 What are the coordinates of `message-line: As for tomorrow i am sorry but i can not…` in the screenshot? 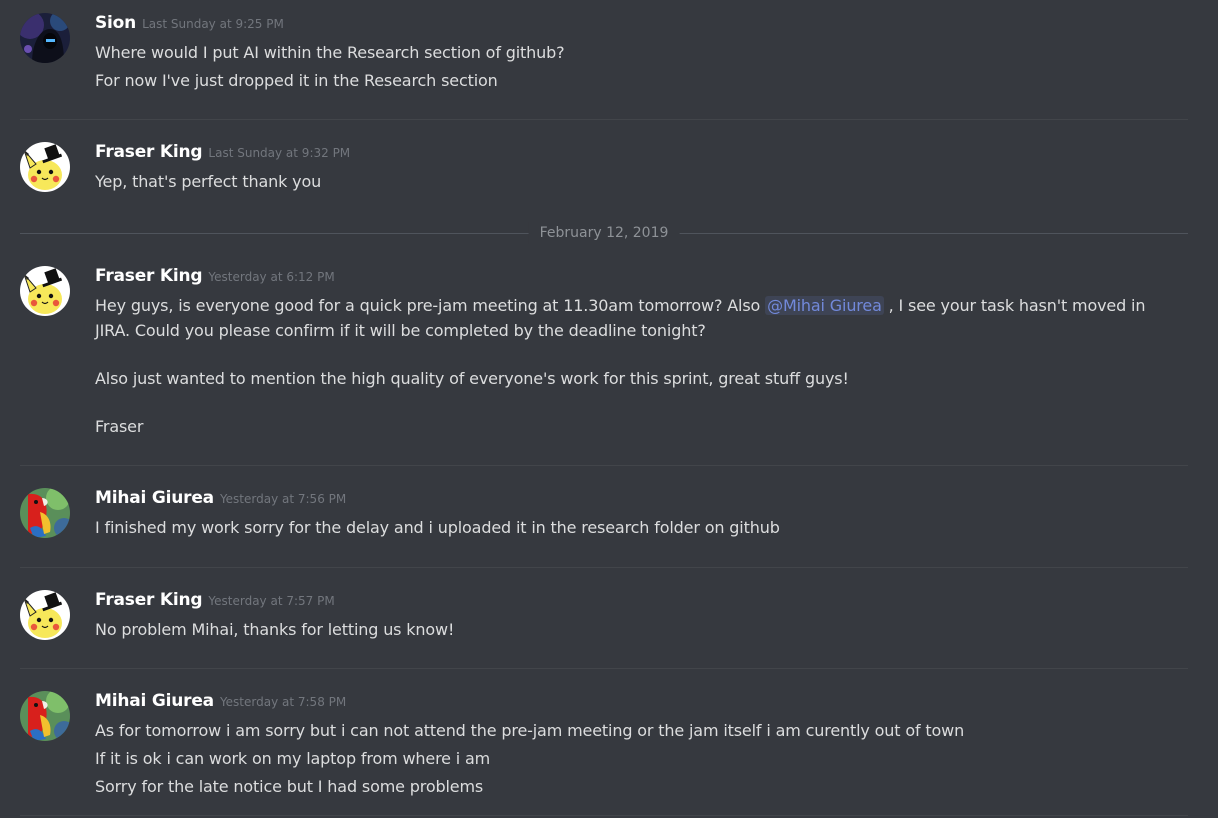 It's located at (530, 730).